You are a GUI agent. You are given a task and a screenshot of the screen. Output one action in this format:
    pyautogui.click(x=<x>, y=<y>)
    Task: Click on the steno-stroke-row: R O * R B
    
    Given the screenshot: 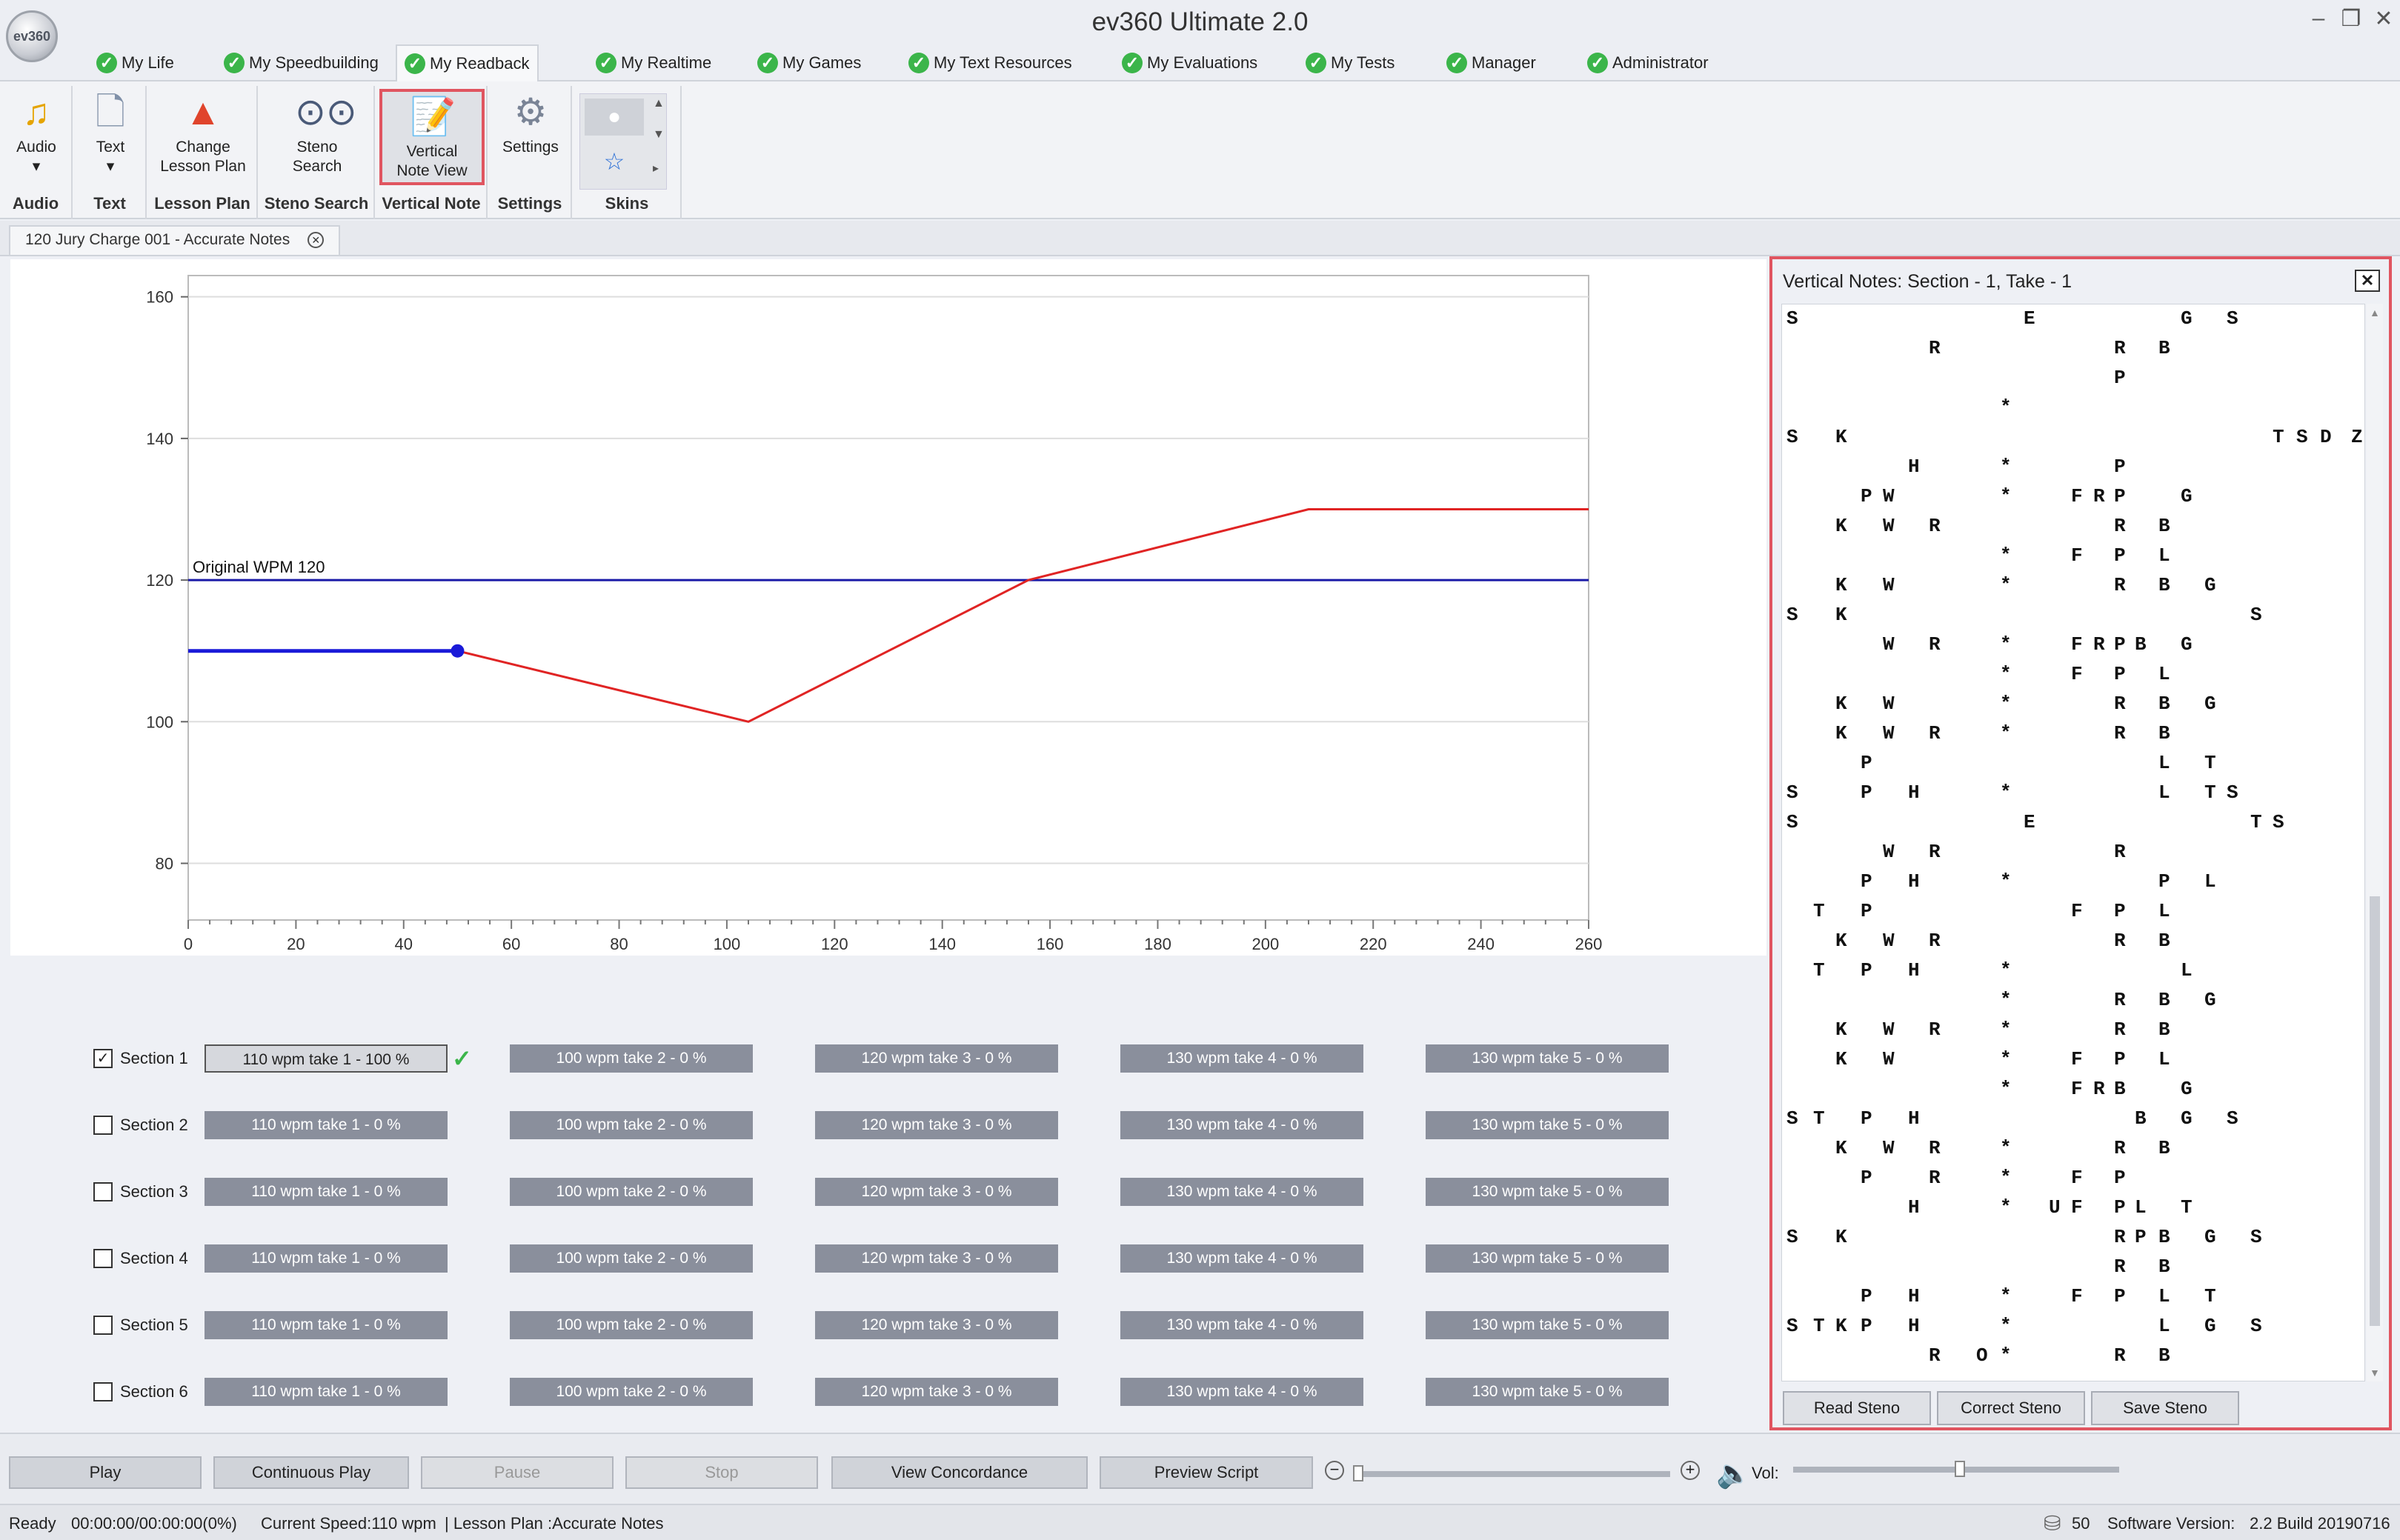 What is the action you would take?
    pyautogui.click(x=2073, y=1356)
    